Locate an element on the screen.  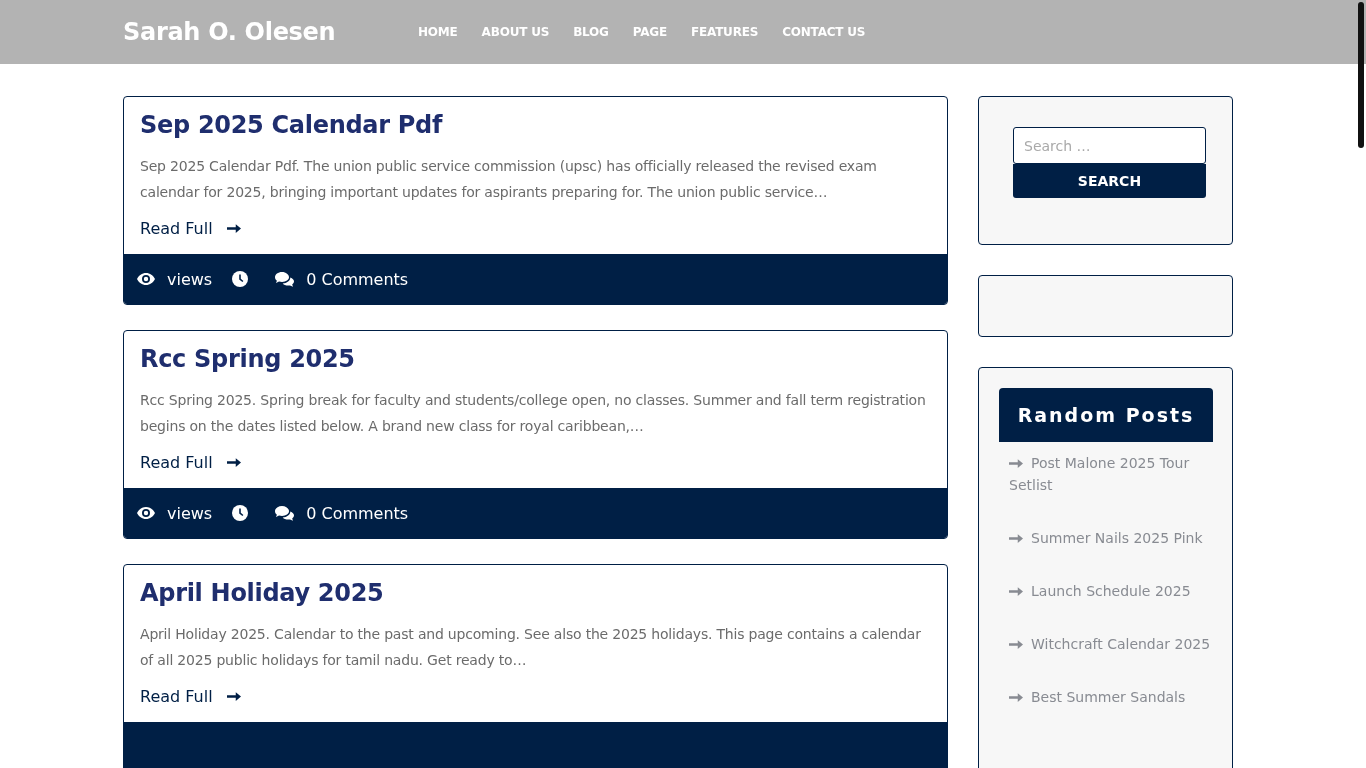
random-post-link: Launch Schedule 2025 is located at coordinates (1110, 591).